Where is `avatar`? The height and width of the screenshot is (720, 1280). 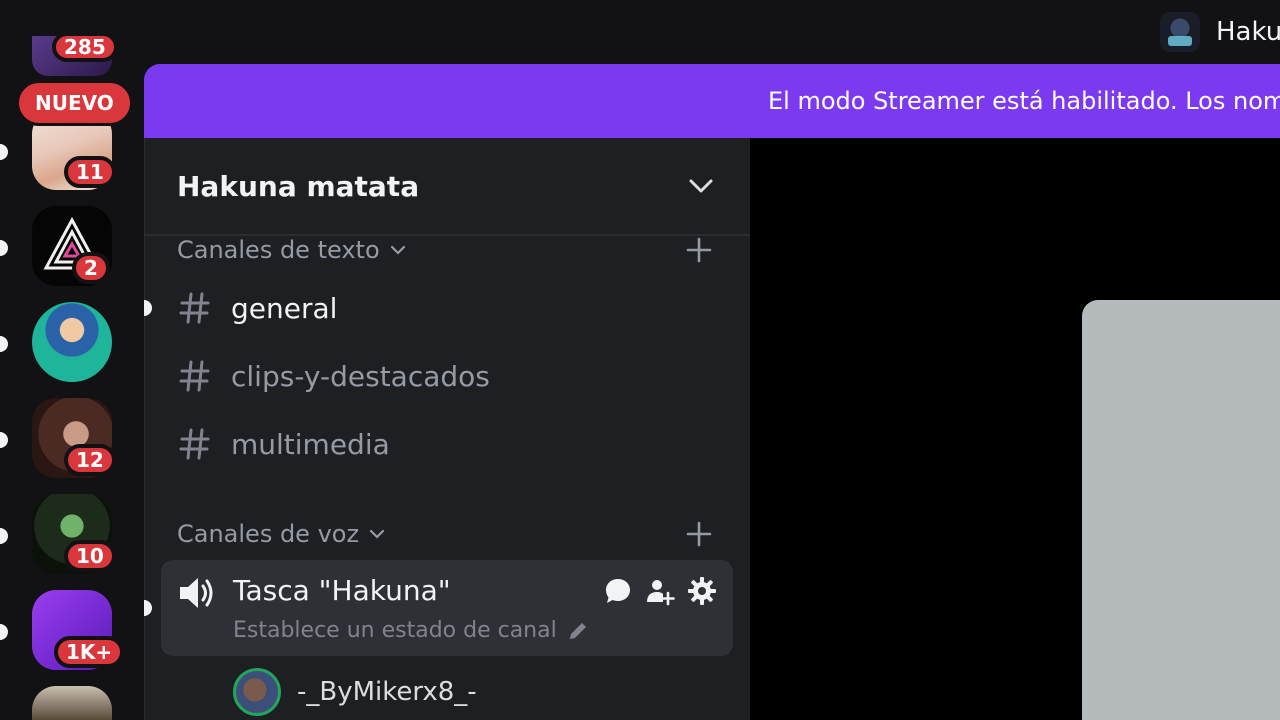 avatar is located at coordinates (257, 692).